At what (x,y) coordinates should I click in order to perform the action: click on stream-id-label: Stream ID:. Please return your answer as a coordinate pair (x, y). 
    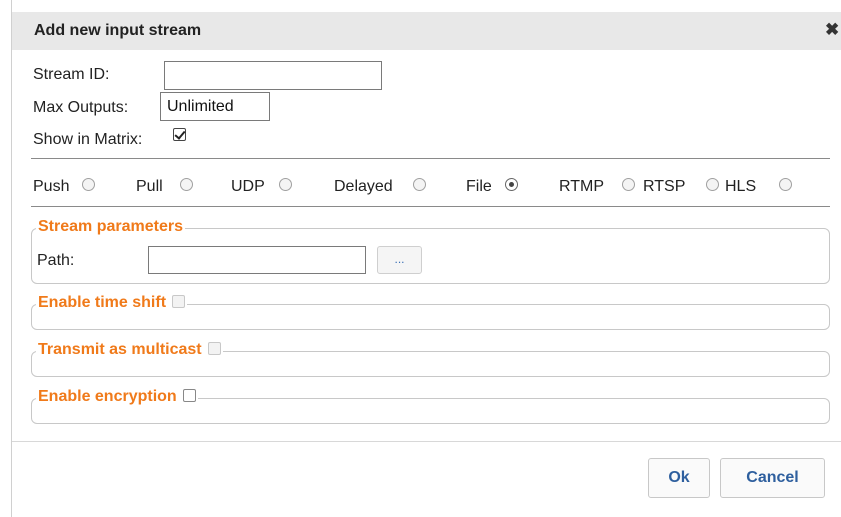
    Looking at the image, I should click on (71, 74).